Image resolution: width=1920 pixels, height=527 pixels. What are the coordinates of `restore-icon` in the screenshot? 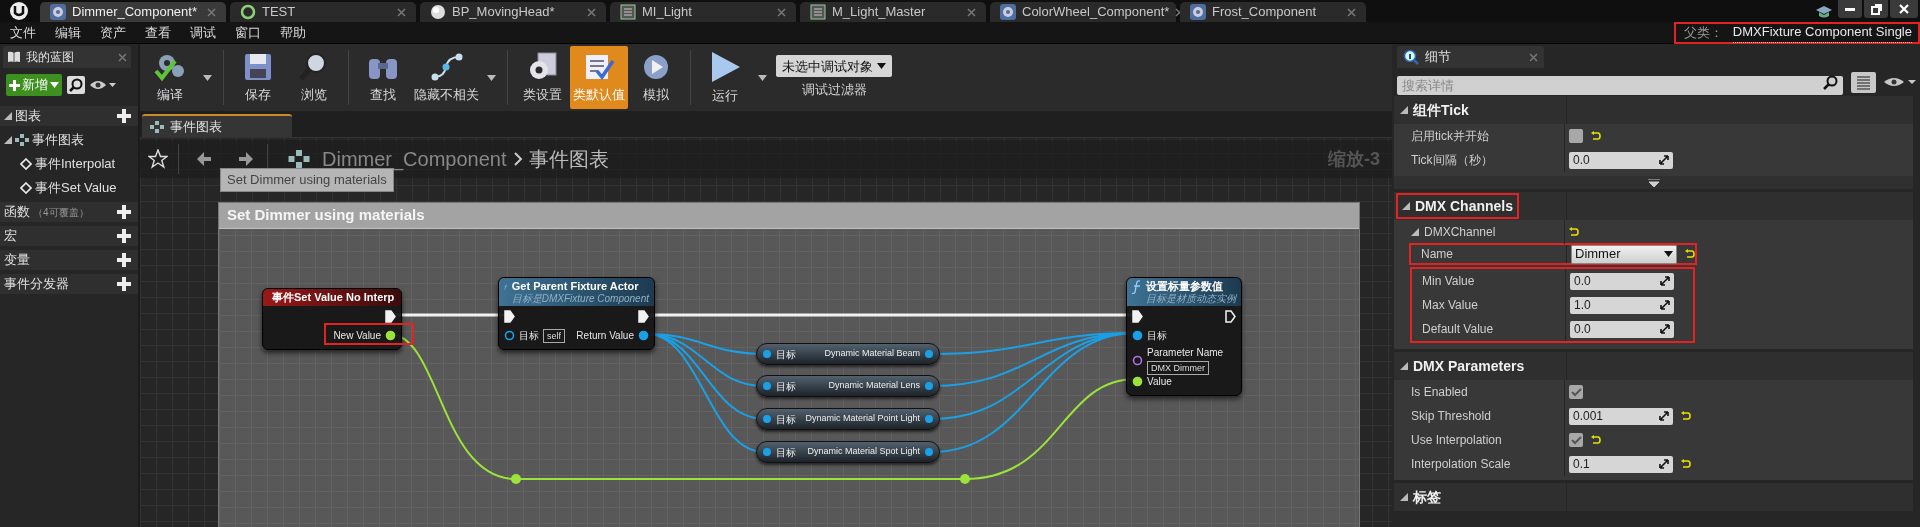 It's located at (1876, 9).